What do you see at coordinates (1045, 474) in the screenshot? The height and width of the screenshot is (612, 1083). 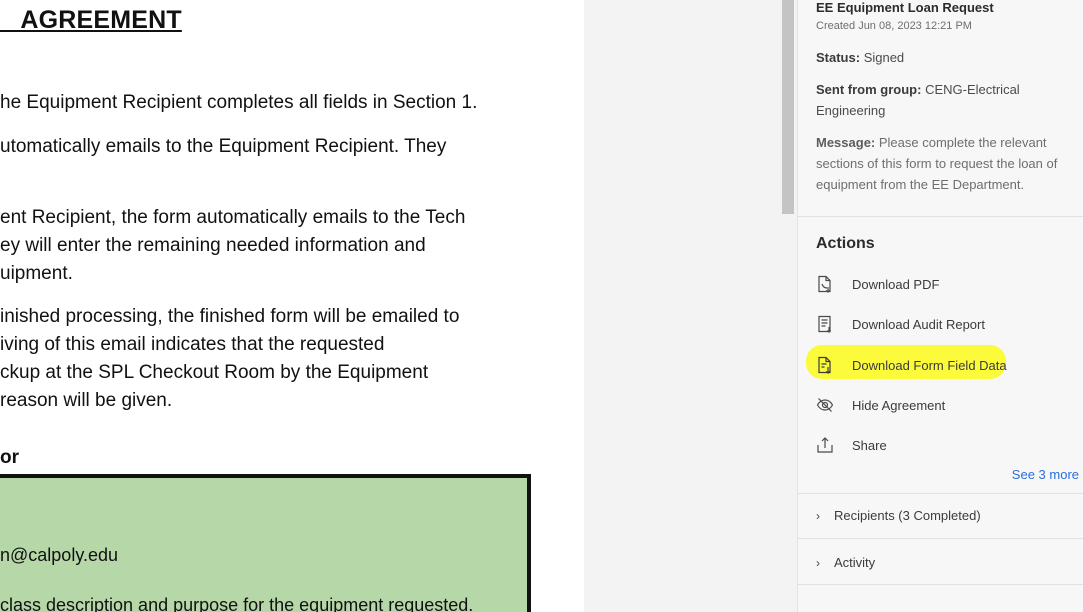 I see `see-more-link: See 3 more` at bounding box center [1045, 474].